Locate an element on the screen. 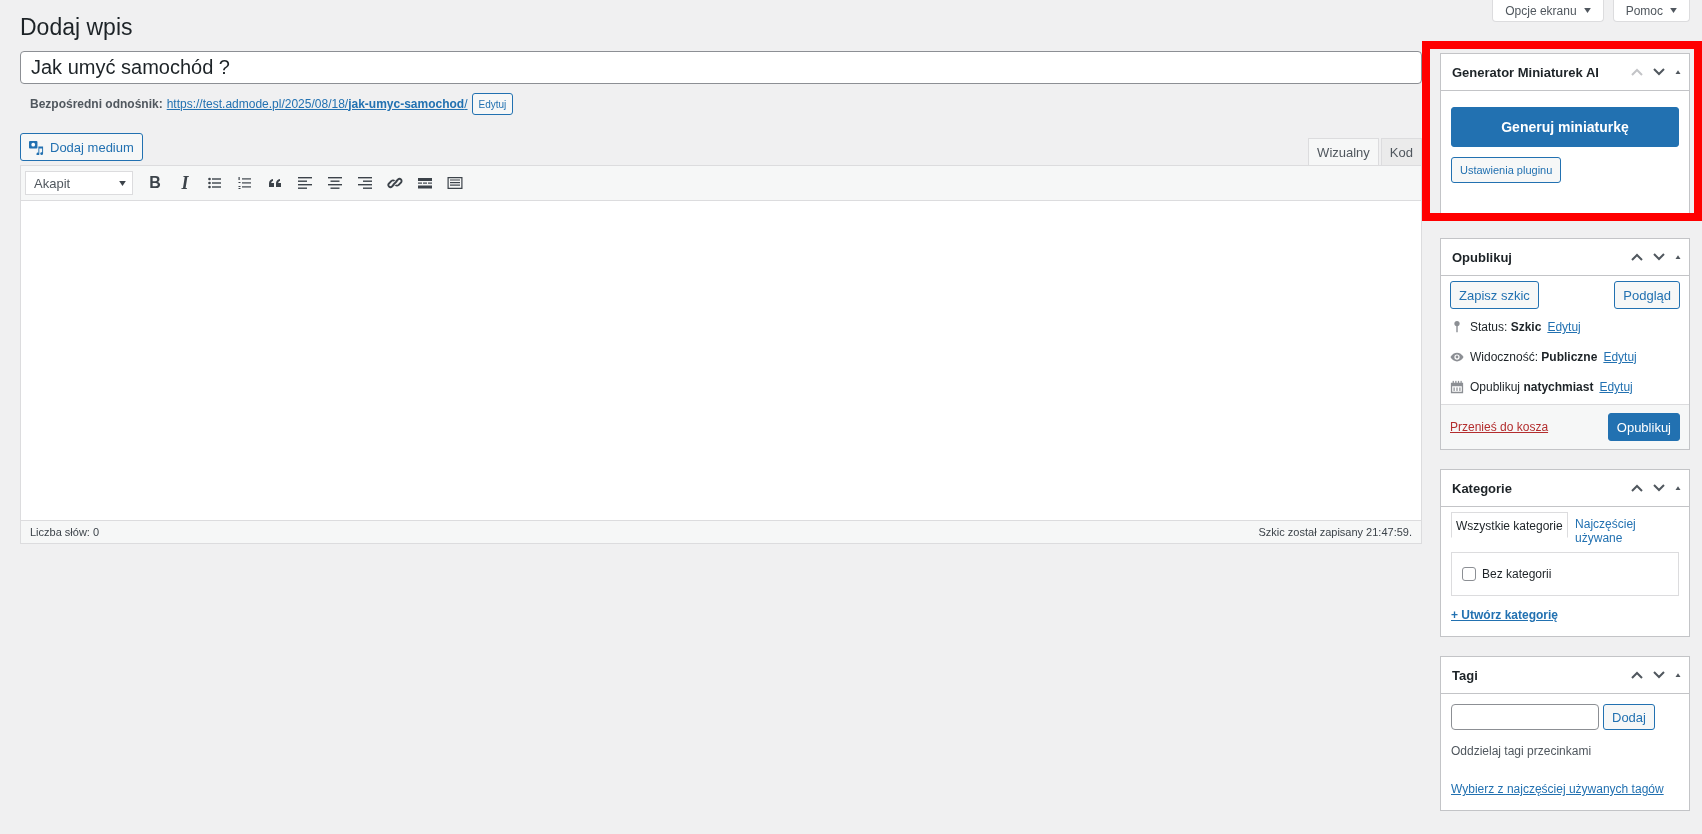 The image size is (1702, 834). trash-link: Przenieś do kosza is located at coordinates (1499, 427).